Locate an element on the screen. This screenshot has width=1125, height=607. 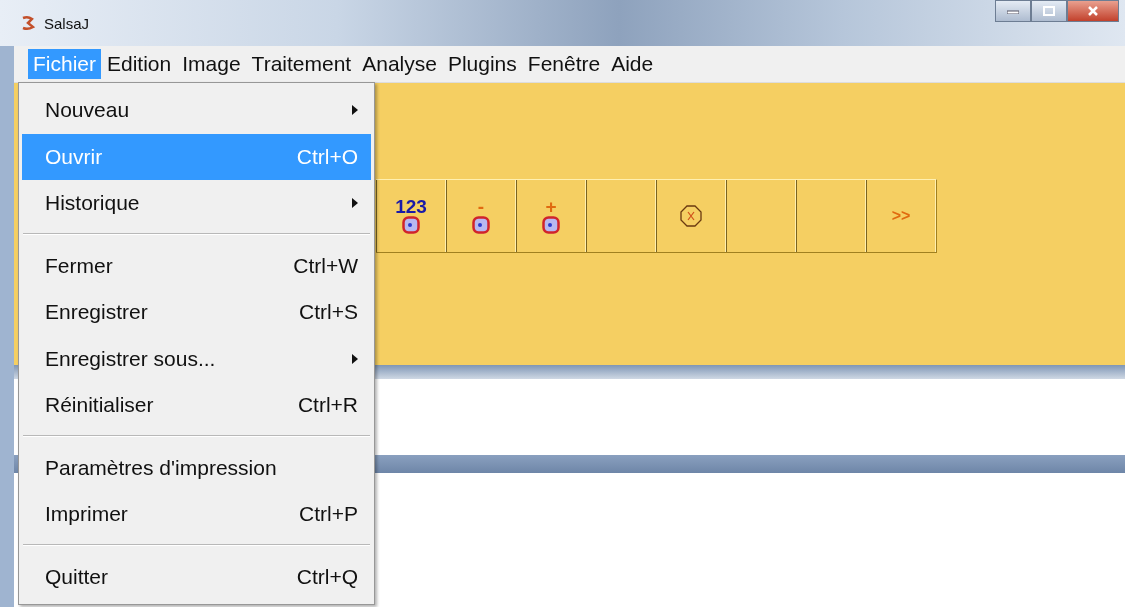
menu-item: Paramètres d'impression is located at coordinates (196, 467).